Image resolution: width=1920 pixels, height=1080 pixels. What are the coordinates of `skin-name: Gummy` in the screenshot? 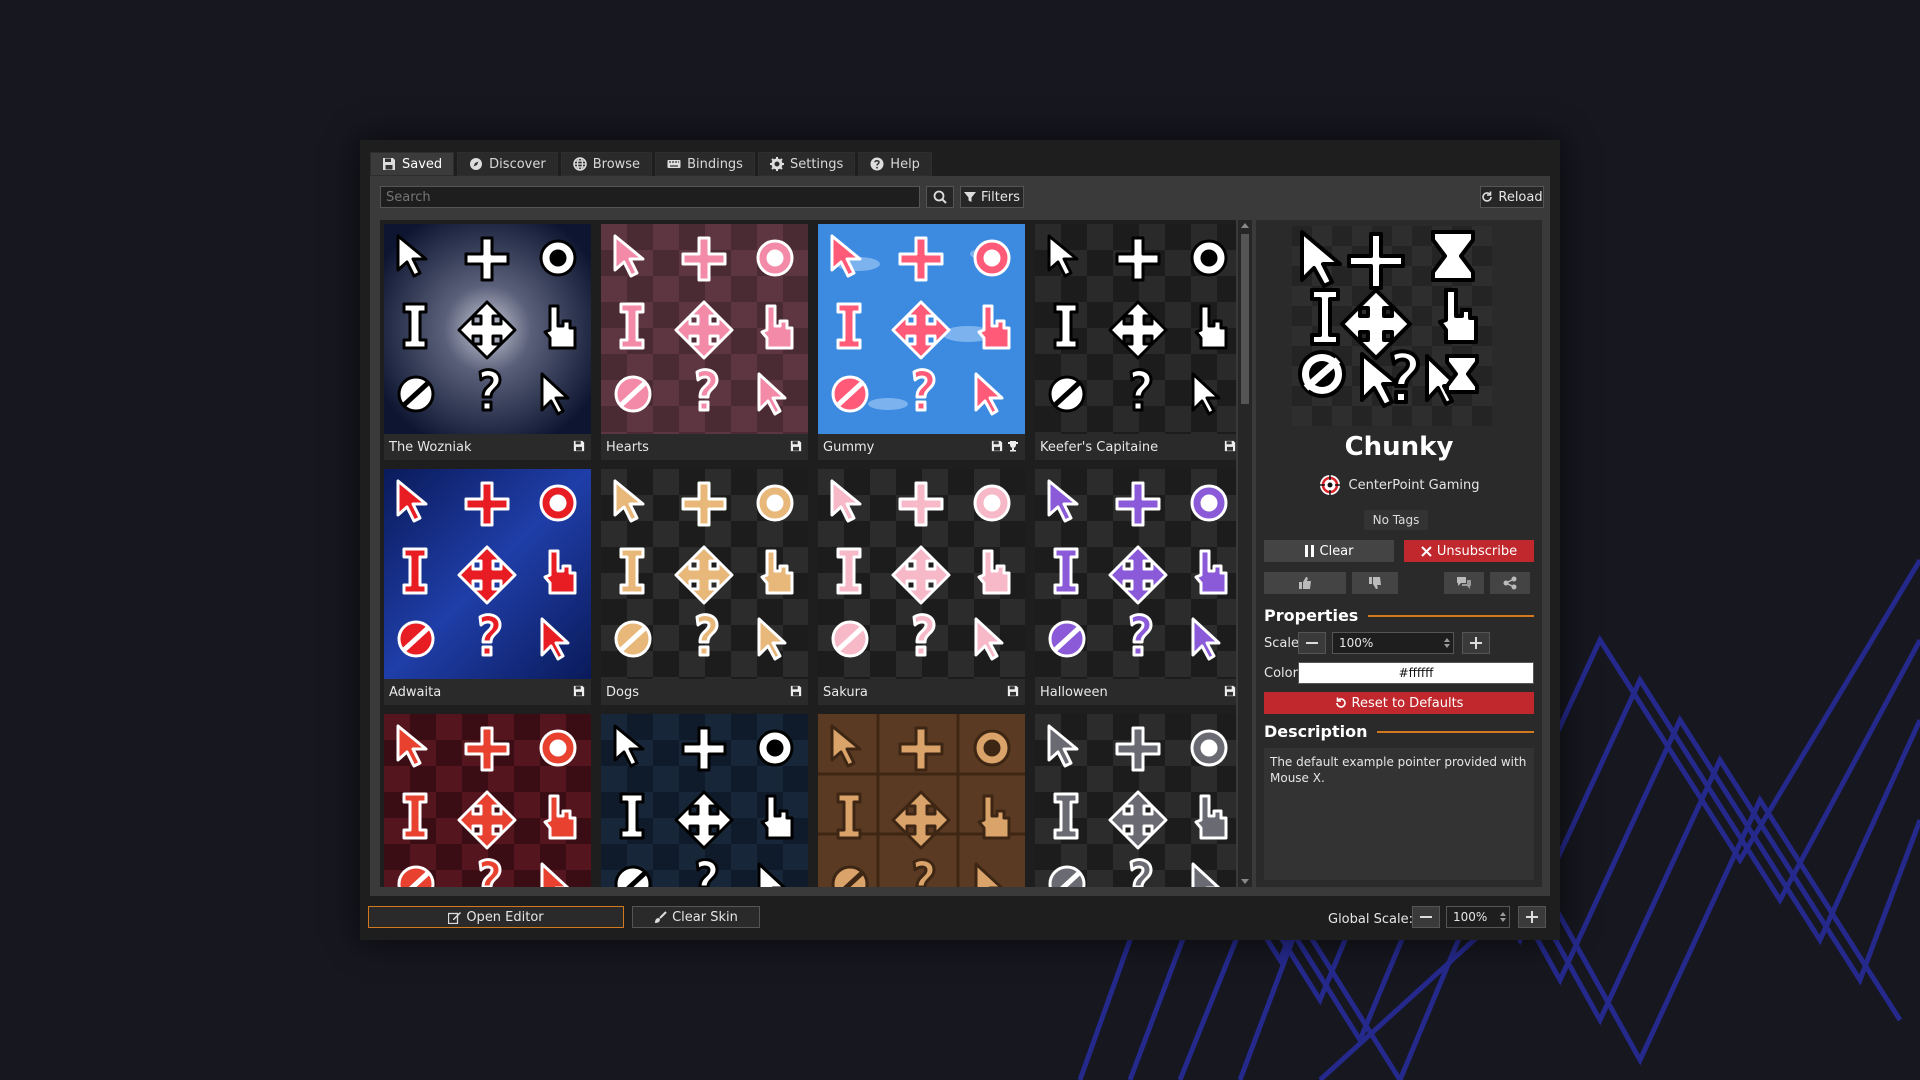 It's located at (849, 447).